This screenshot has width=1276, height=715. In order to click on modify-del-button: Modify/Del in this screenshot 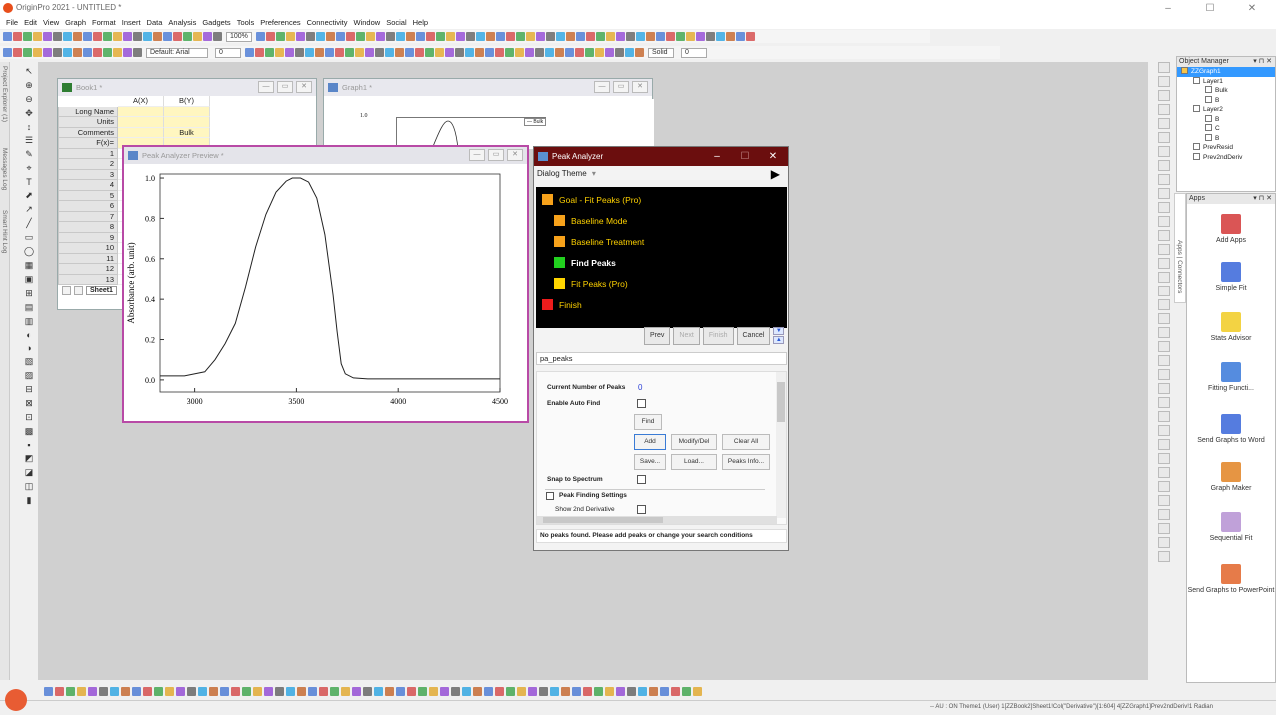, I will do `click(694, 442)`.